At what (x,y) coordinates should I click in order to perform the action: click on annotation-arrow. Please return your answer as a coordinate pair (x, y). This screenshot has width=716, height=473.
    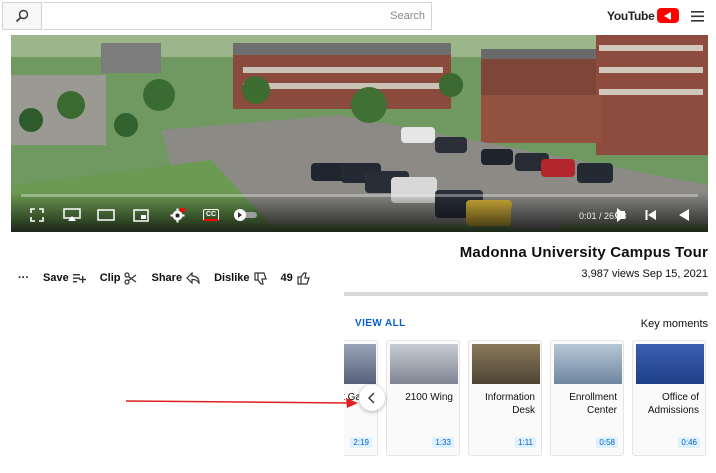
    Looking at the image, I should click on (241, 403).